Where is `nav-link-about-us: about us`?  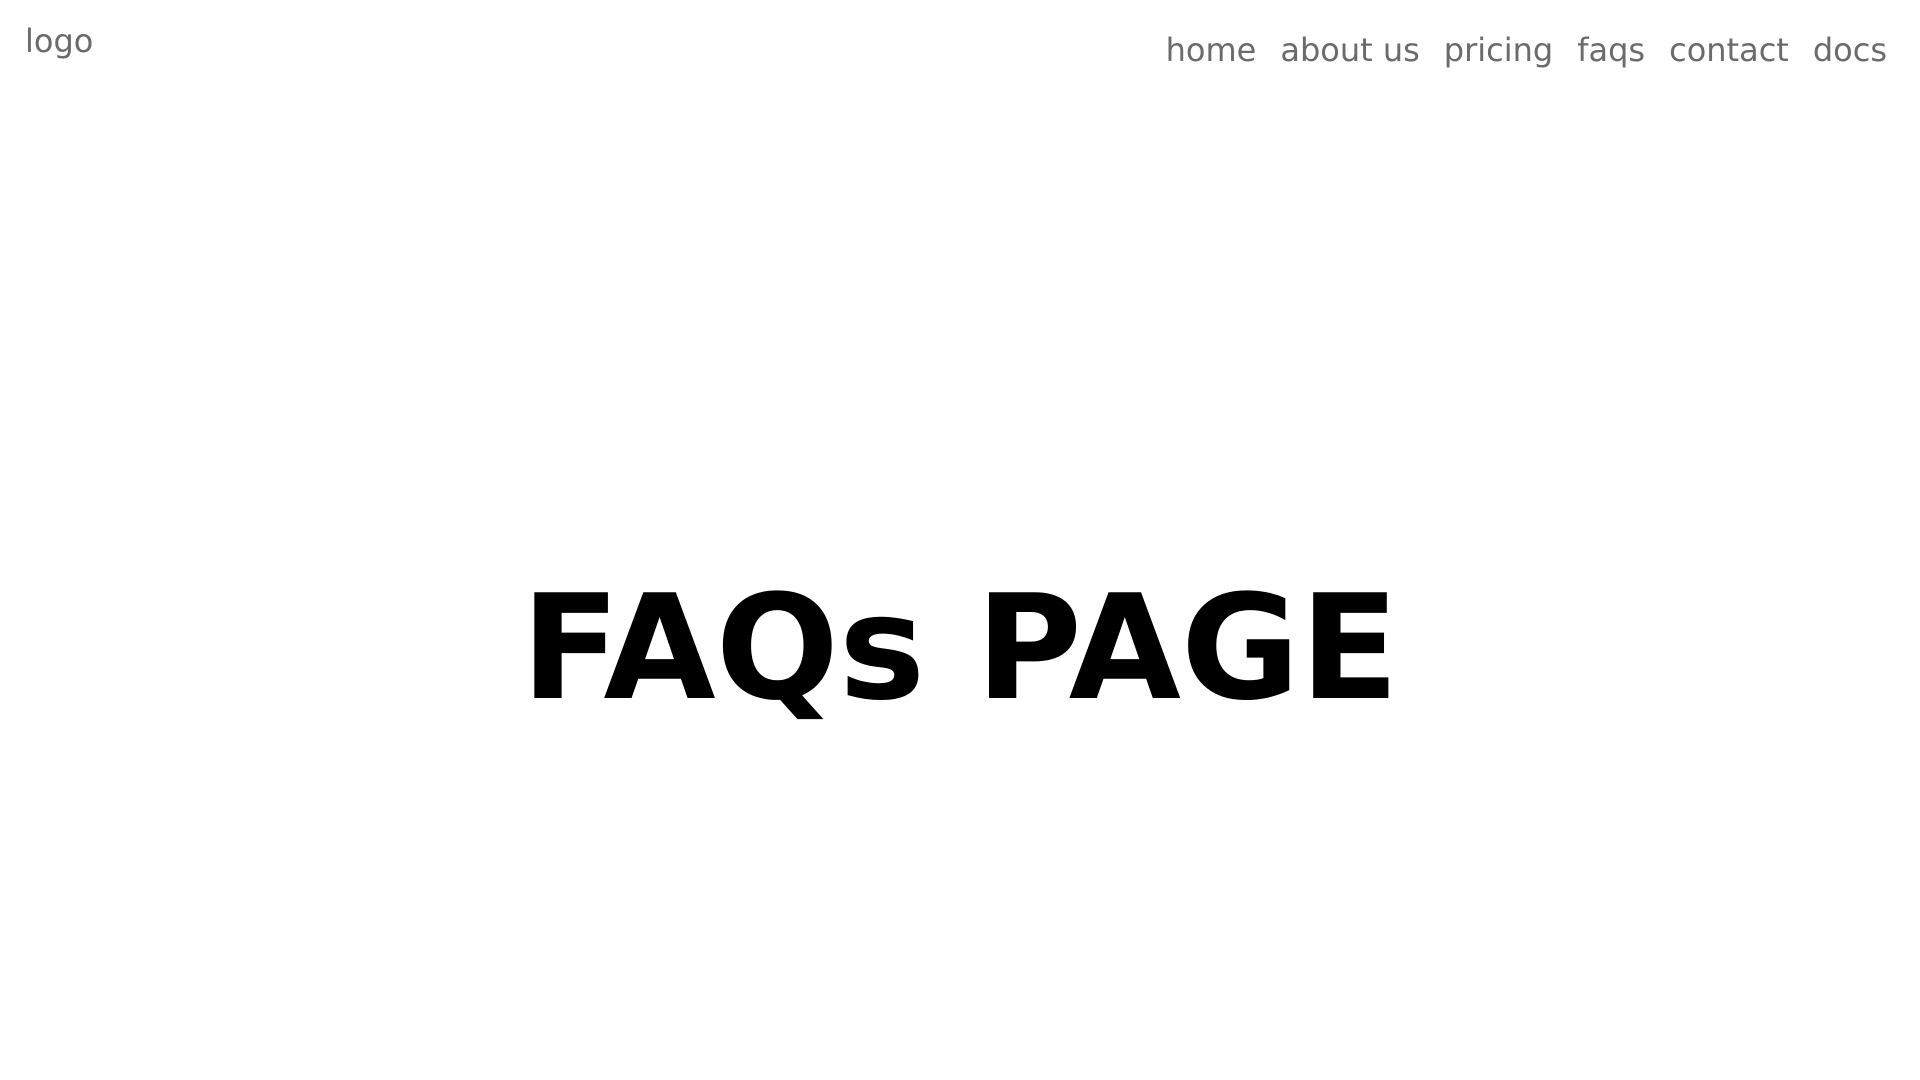 nav-link-about-us: about us is located at coordinates (1349, 50).